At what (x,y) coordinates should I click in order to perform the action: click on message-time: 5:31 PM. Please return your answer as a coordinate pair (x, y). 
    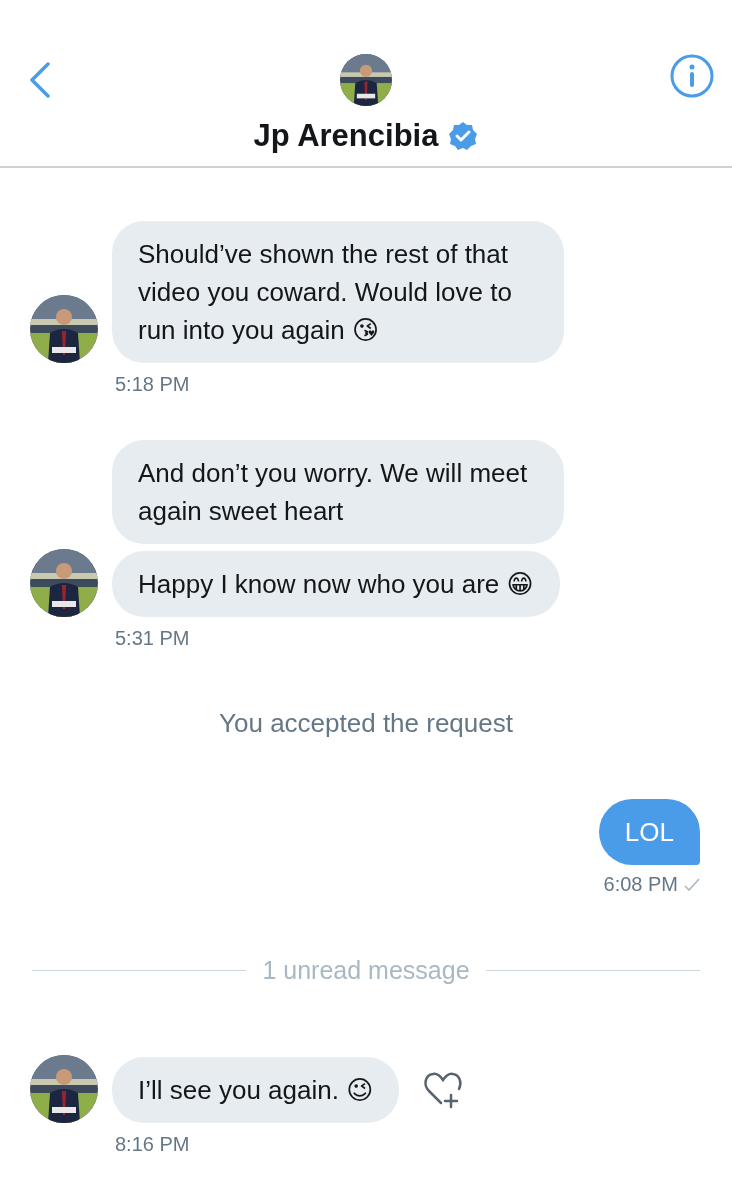
    Looking at the image, I should click on (153, 638).